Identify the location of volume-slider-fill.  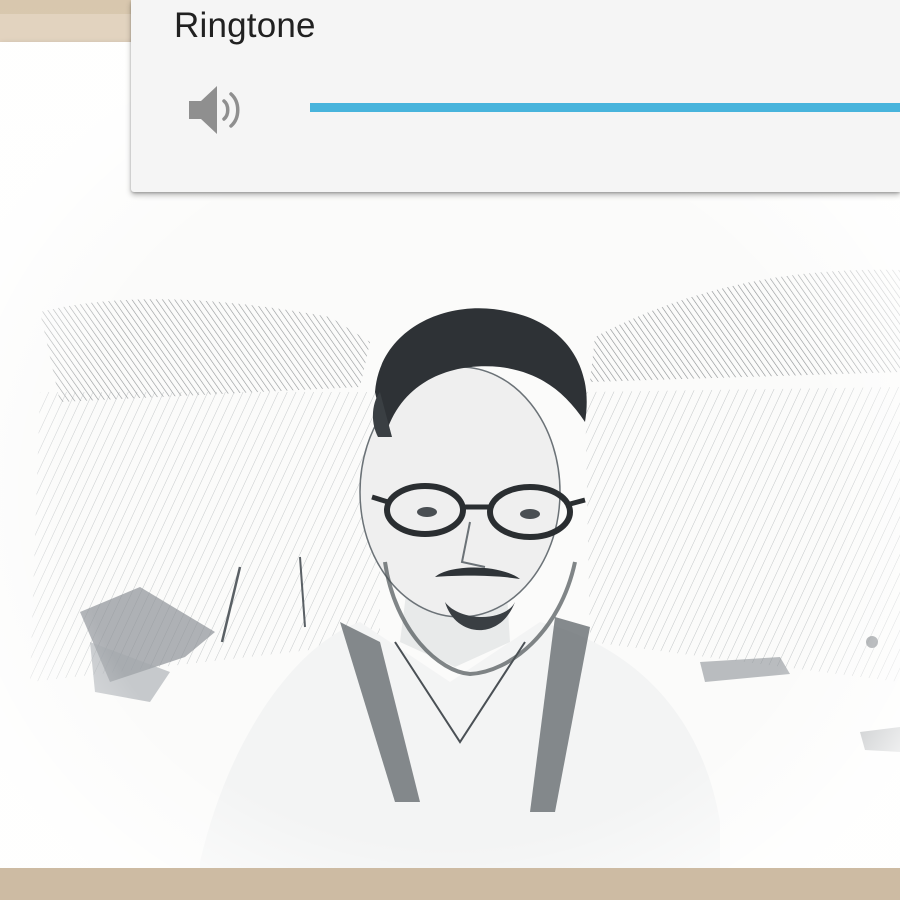
(605, 107).